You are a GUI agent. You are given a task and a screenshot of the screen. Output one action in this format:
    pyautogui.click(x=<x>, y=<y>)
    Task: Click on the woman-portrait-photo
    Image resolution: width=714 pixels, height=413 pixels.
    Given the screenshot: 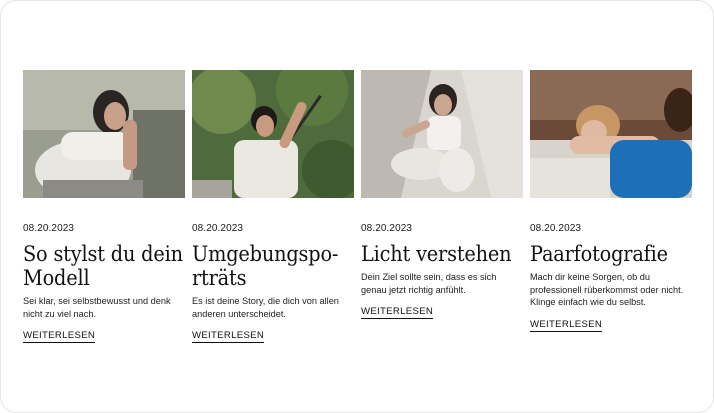 What is the action you would take?
    pyautogui.click(x=104, y=134)
    